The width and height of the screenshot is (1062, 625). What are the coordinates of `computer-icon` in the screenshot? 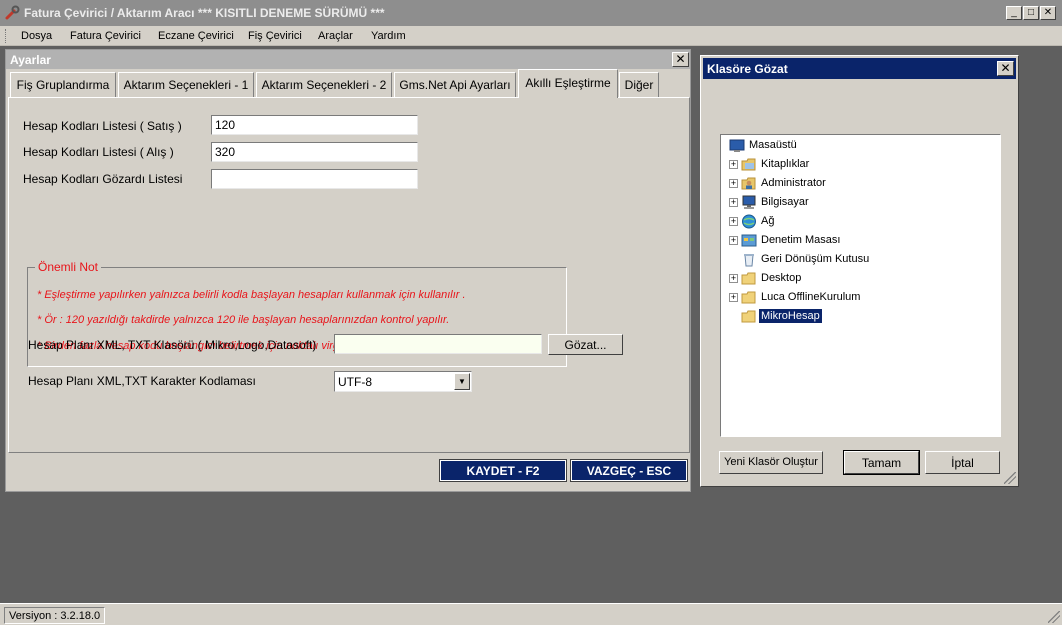 It's located at (749, 202).